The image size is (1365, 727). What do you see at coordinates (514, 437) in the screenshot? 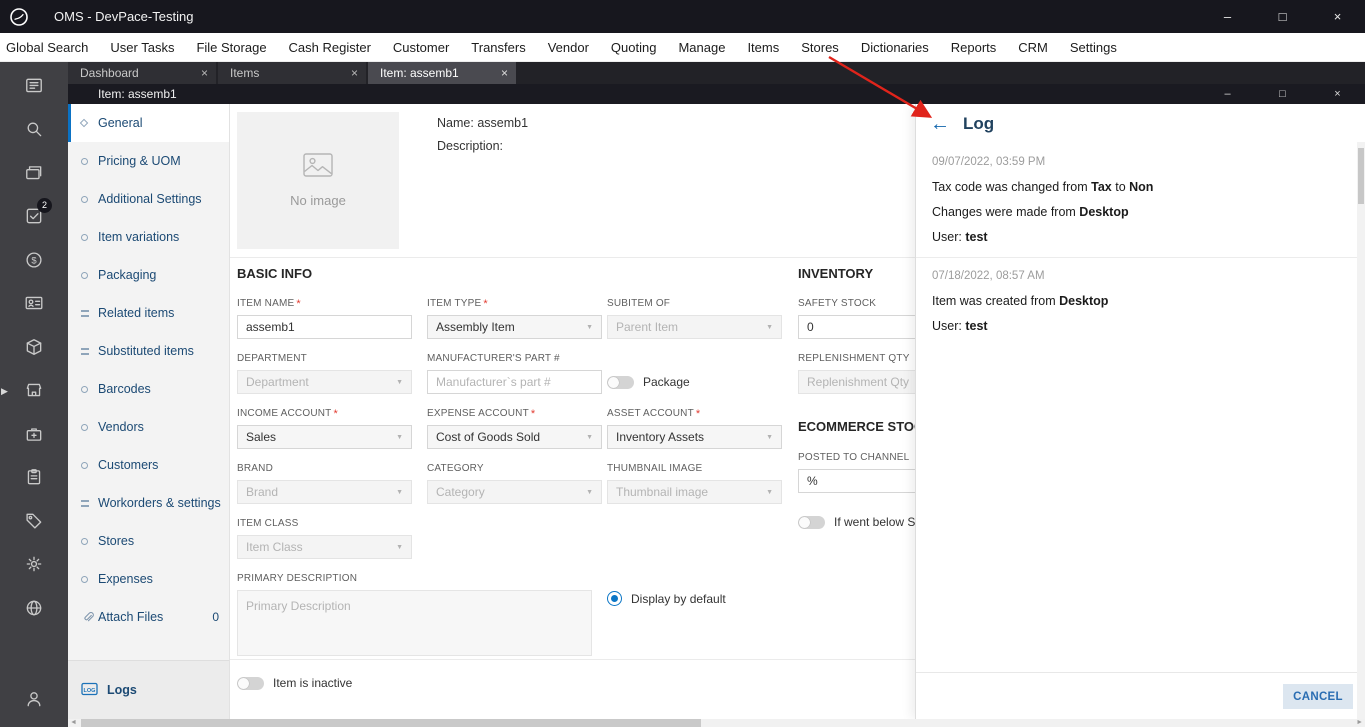
I see `expense-account-select: Cost of Goods Sold ▼` at bounding box center [514, 437].